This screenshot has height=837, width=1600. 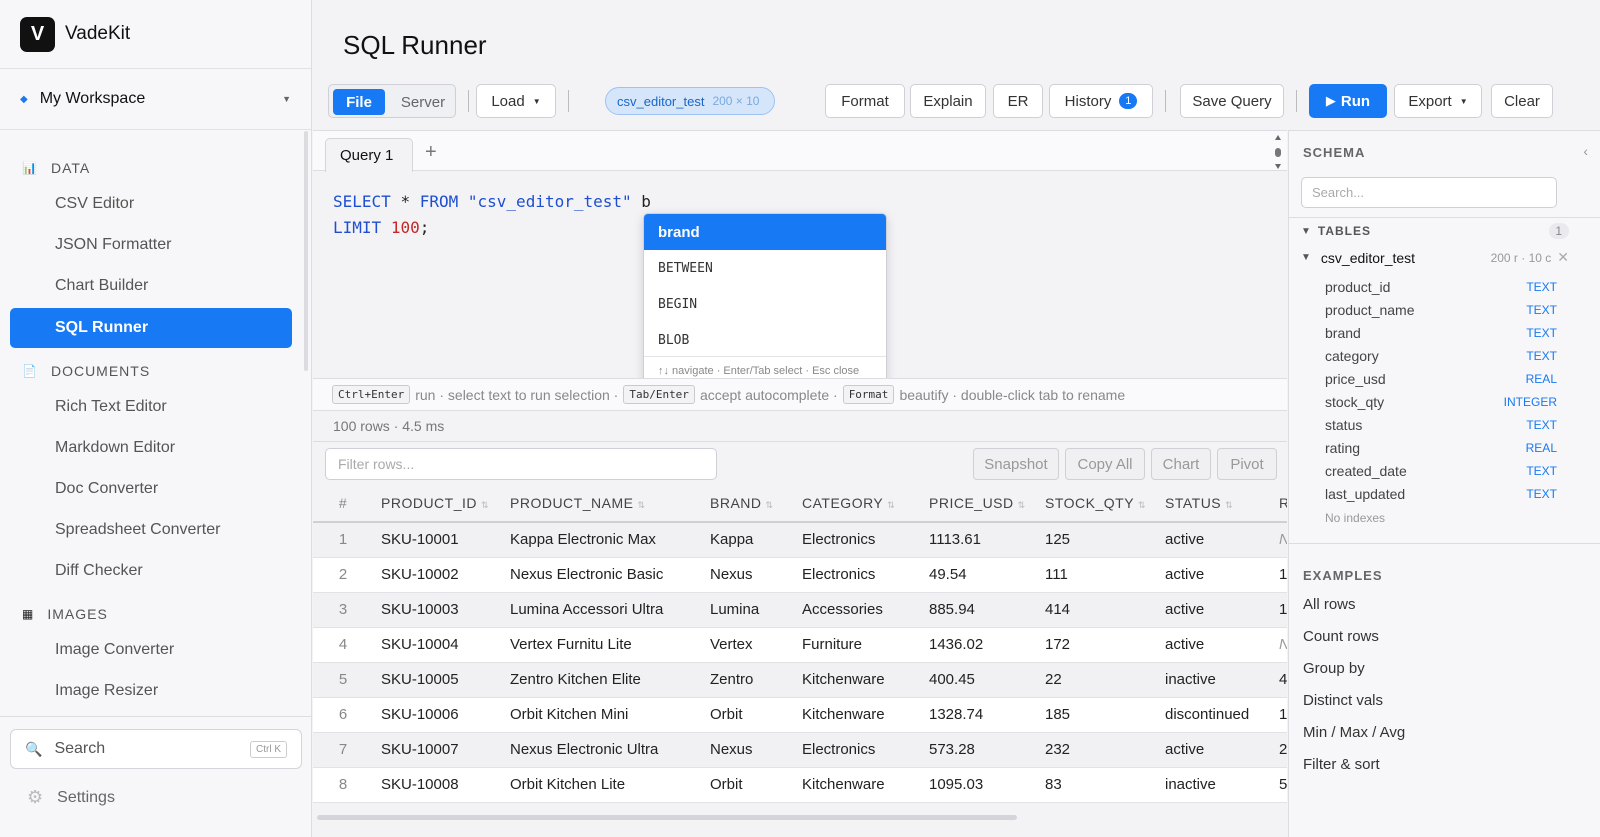 What do you see at coordinates (1341, 636) in the screenshot?
I see `example-query-item: Count rows` at bounding box center [1341, 636].